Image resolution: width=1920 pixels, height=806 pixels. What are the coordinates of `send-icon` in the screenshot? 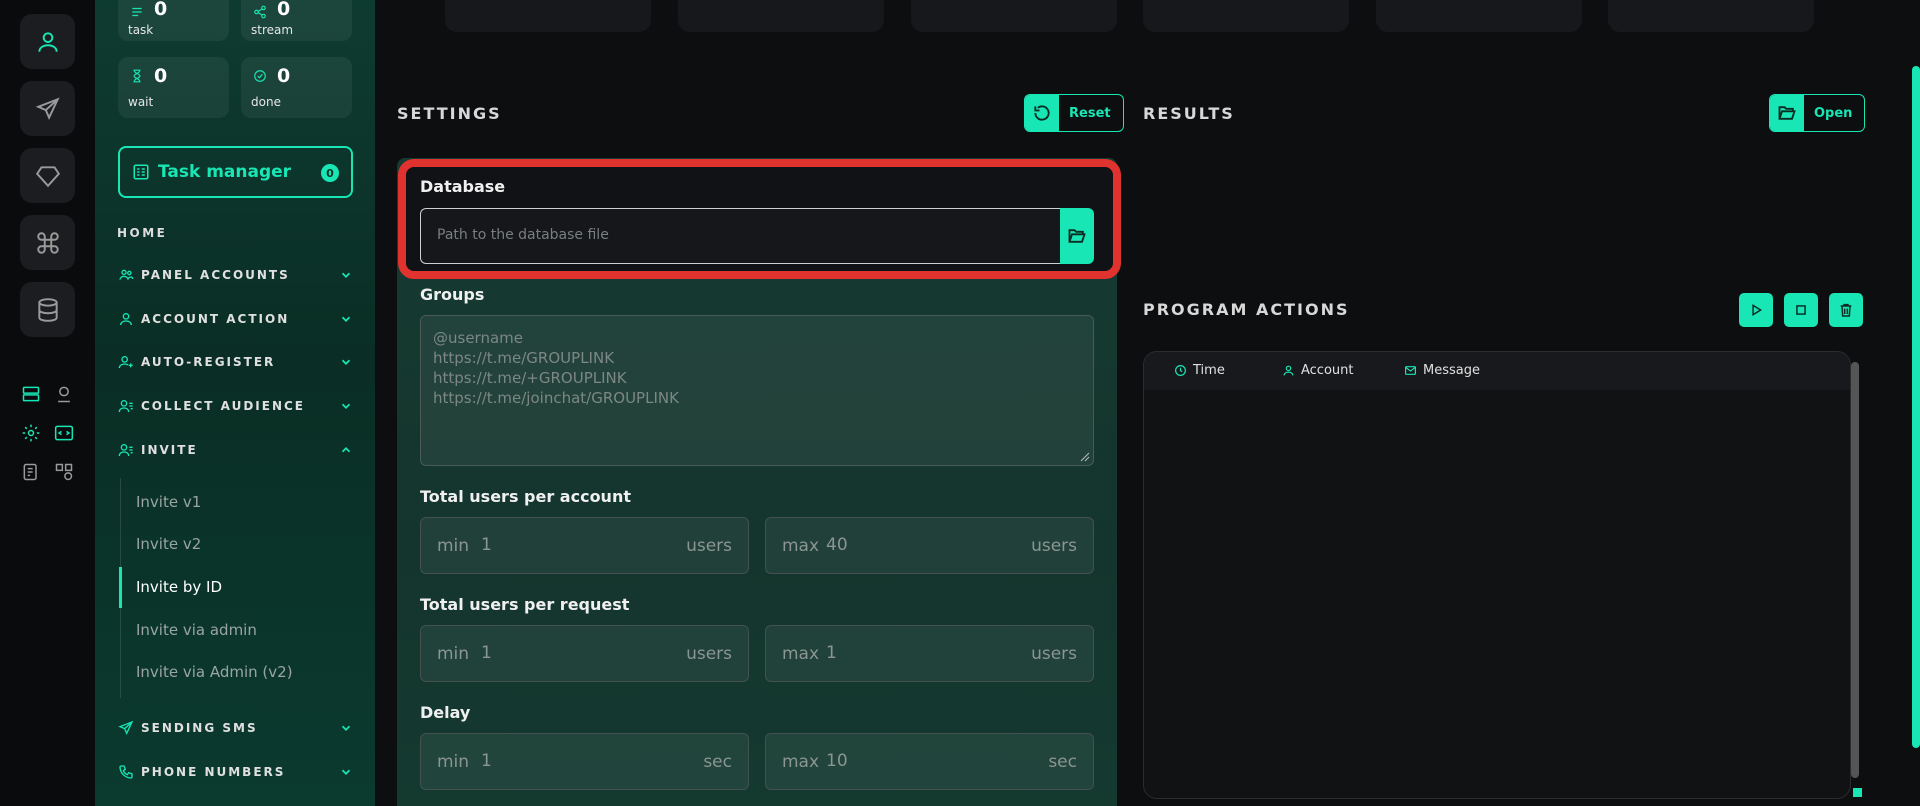 It's located at (47, 108).